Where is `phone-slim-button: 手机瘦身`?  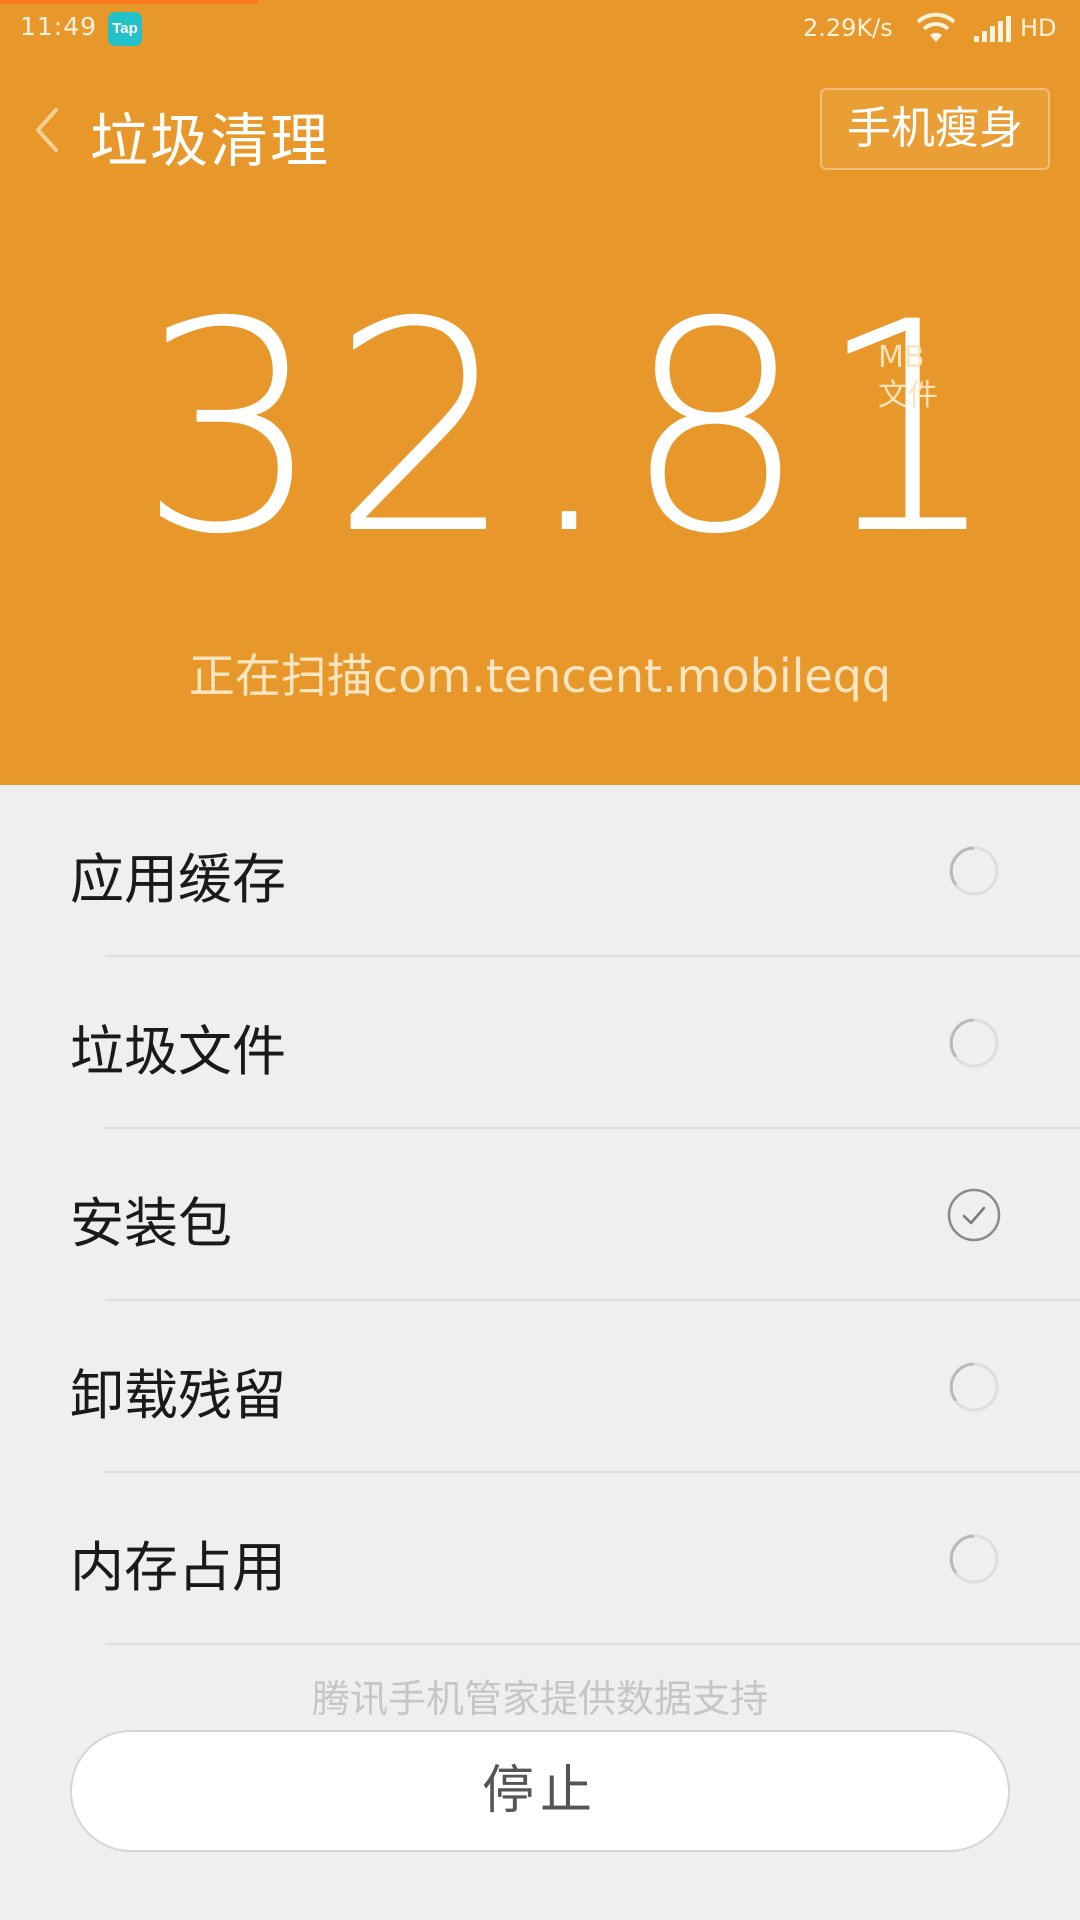
phone-slim-button: 手机瘦身 is located at coordinates (935, 129).